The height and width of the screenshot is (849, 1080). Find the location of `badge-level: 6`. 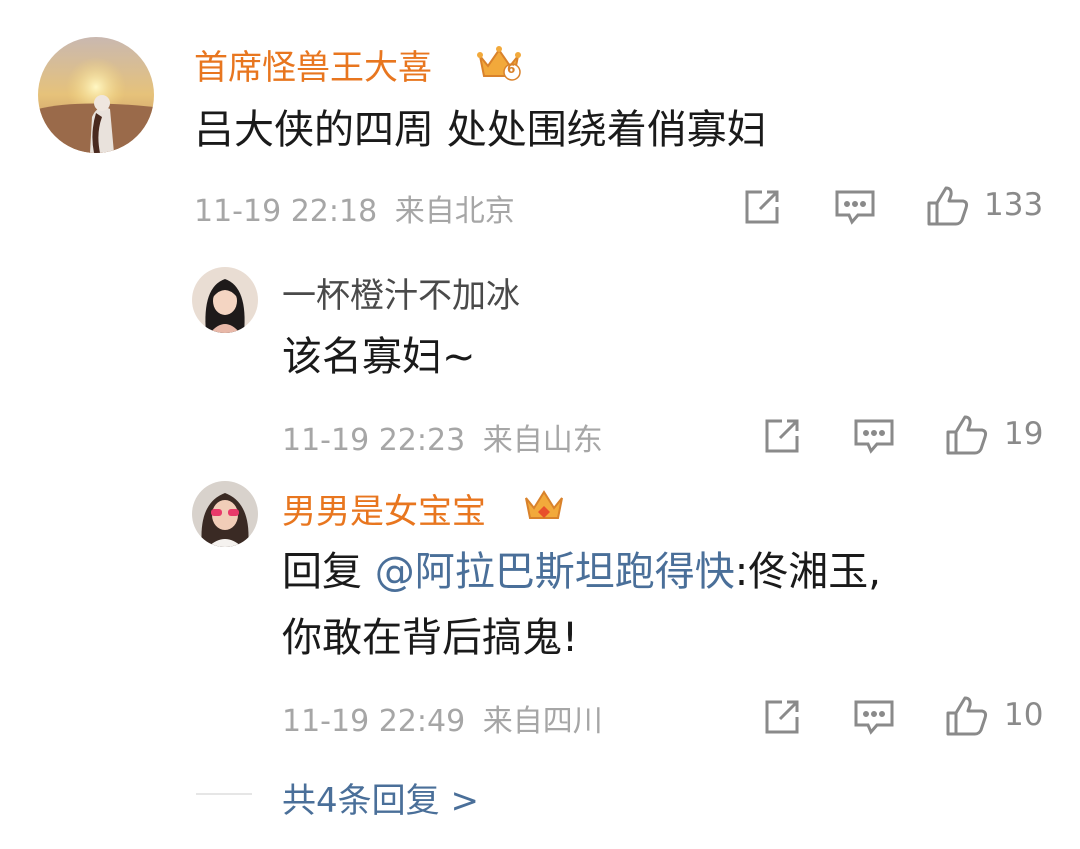

badge-level: 6 is located at coordinates (511, 69).